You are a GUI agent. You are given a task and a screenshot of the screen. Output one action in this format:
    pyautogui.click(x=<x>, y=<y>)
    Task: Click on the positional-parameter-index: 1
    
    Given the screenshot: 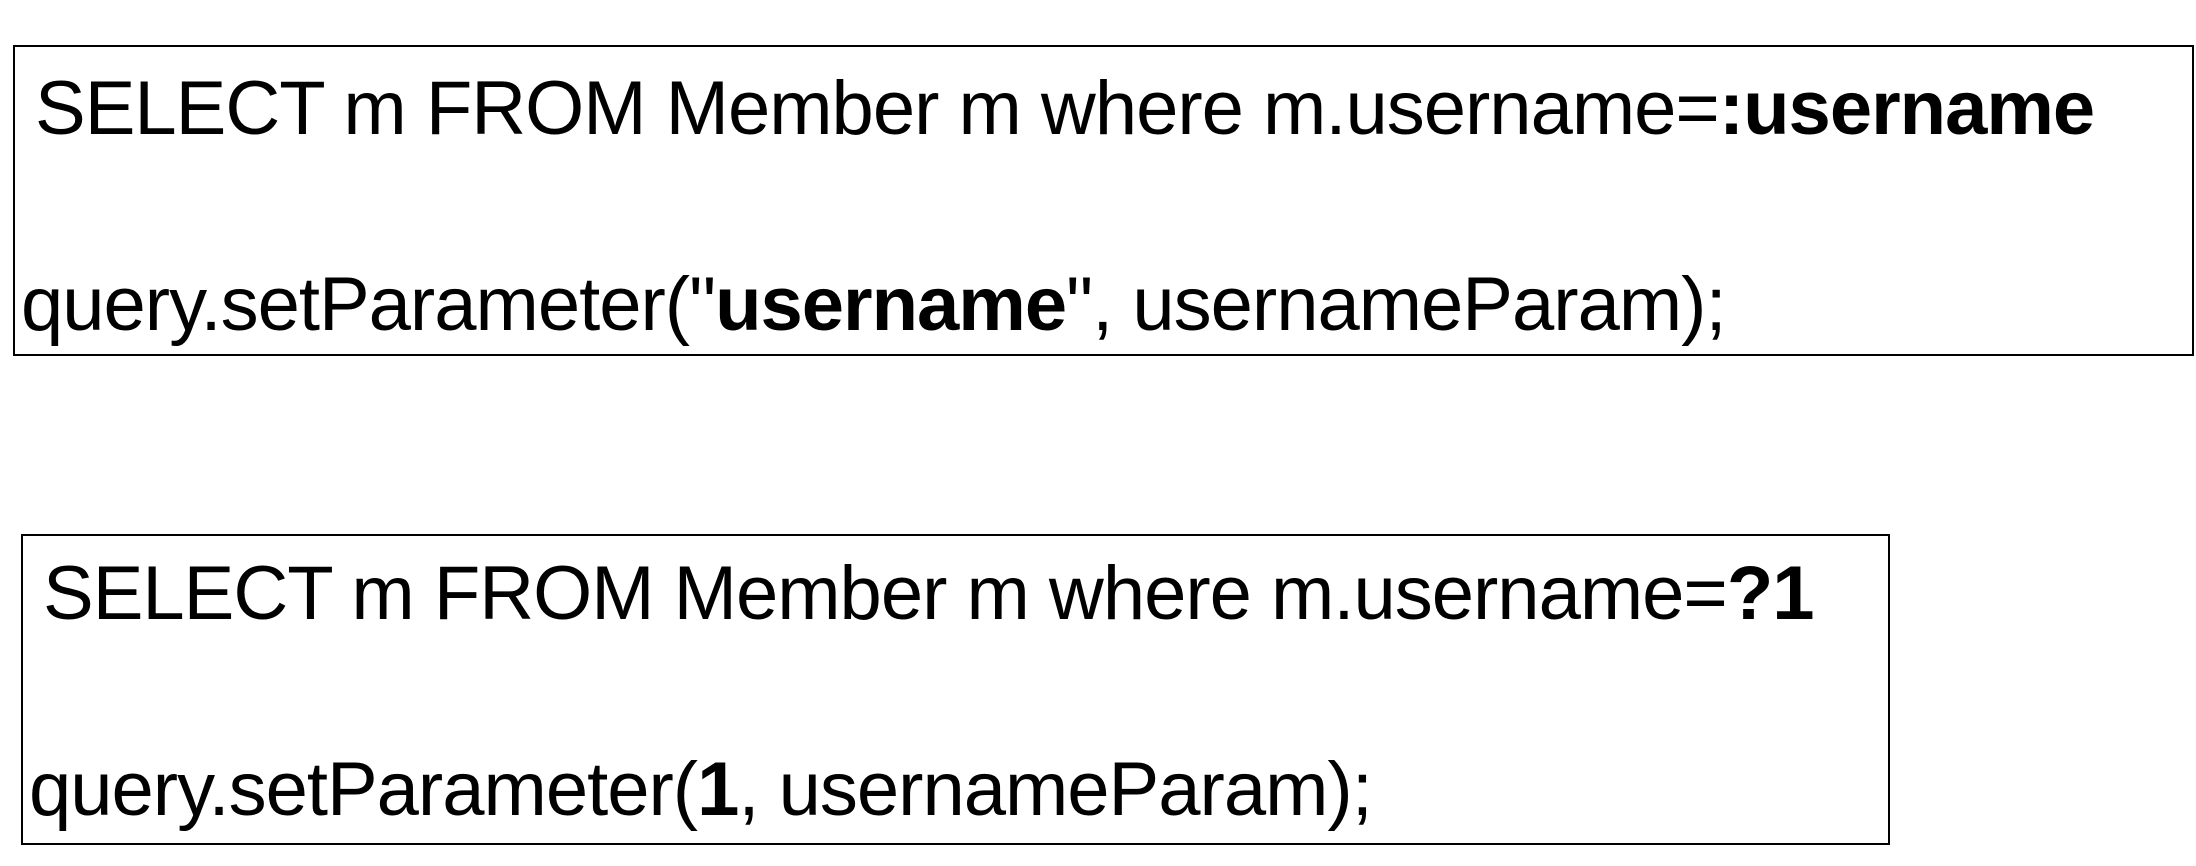 What is the action you would take?
    pyautogui.click(x=718, y=789)
    